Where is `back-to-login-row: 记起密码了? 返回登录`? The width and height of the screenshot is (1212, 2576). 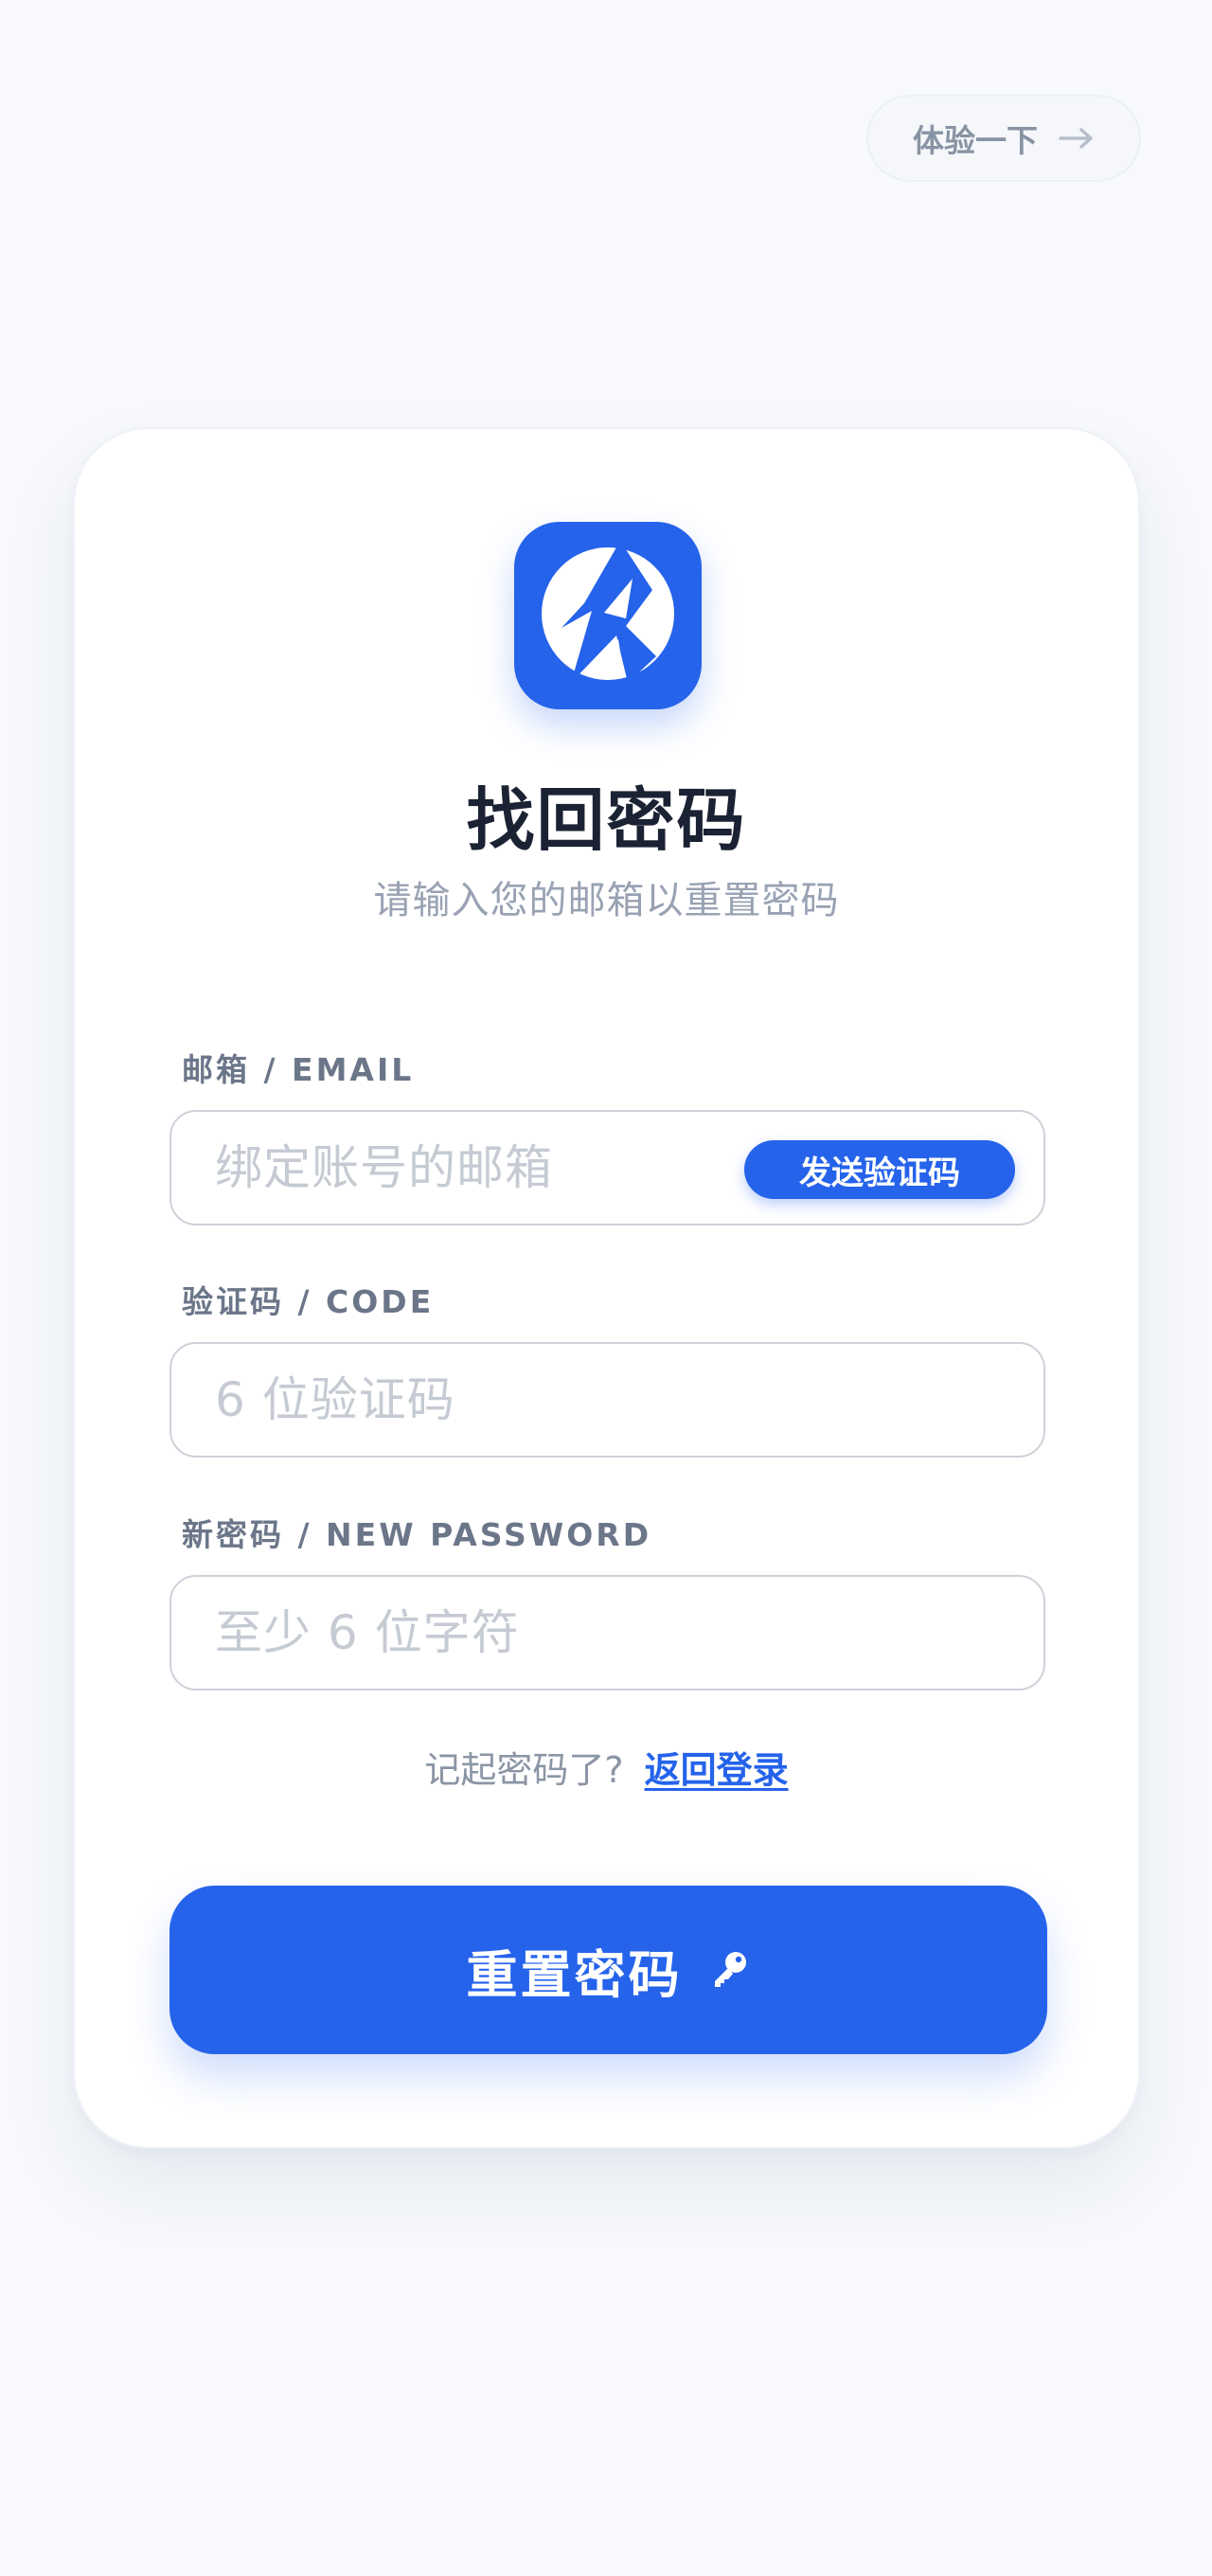
back-to-login-row: 记起密码了? 返回登录 is located at coordinates (606, 1767).